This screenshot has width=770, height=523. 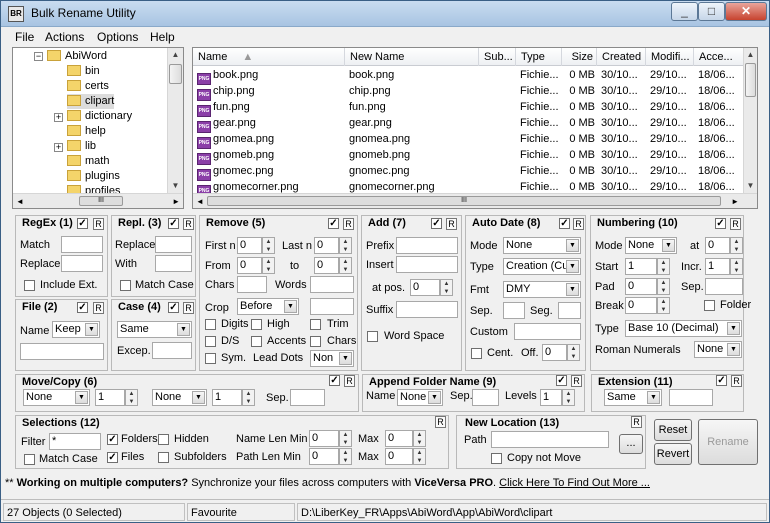 I want to click on levels-spinner: ▲ ▼, so click(x=568, y=397).